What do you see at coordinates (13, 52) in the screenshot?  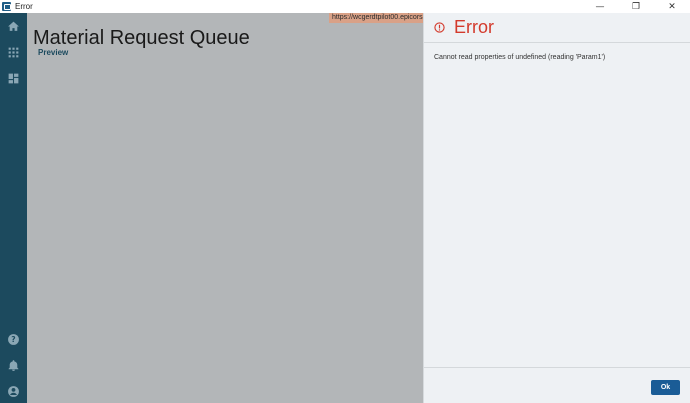 I see `apps-grid-icon` at bounding box center [13, 52].